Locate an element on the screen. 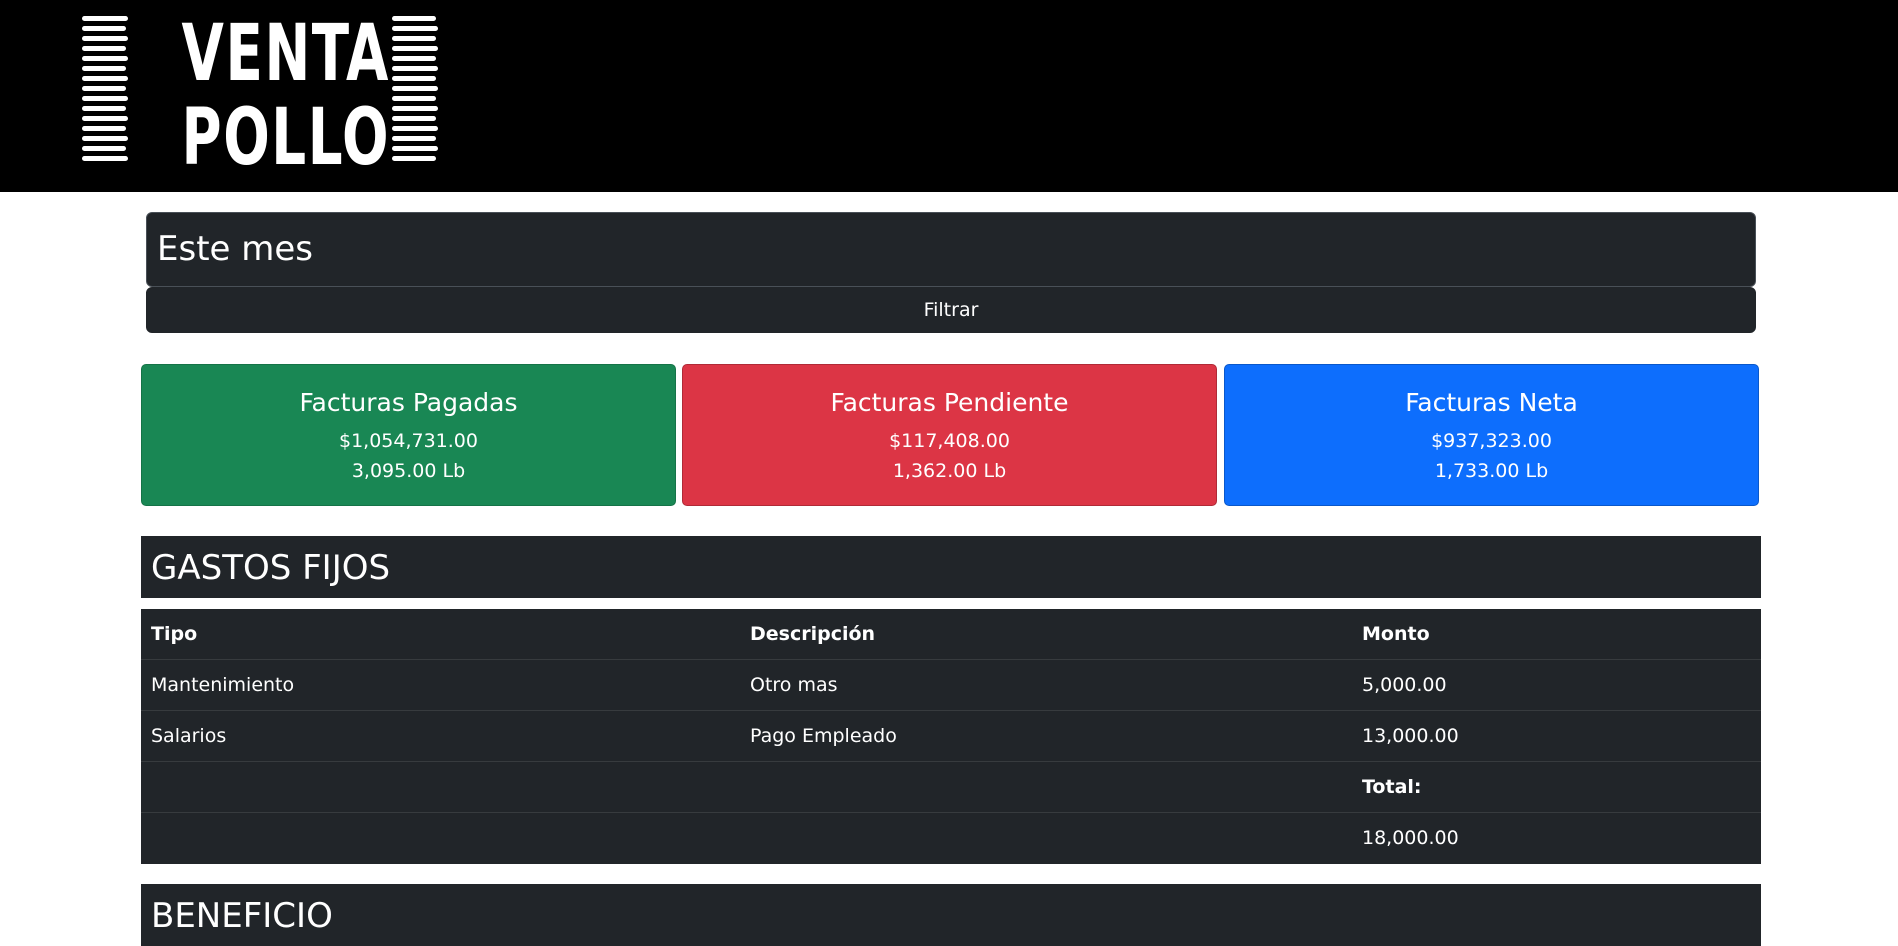 This screenshot has width=1898, height=946. cell-monto: 5,000.00 is located at coordinates (1404, 685).